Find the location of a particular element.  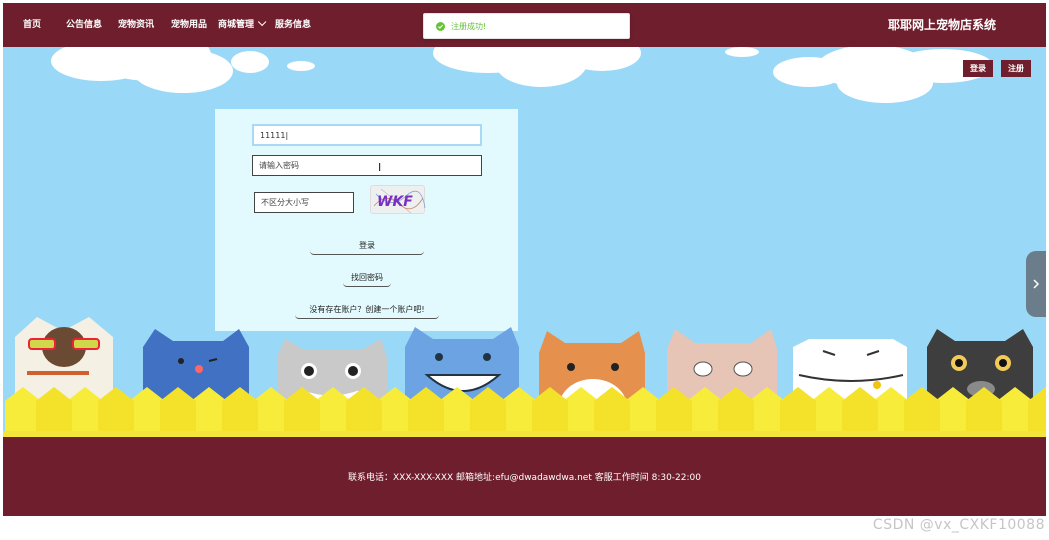

captcha-text: WKF is located at coordinates (395, 202).